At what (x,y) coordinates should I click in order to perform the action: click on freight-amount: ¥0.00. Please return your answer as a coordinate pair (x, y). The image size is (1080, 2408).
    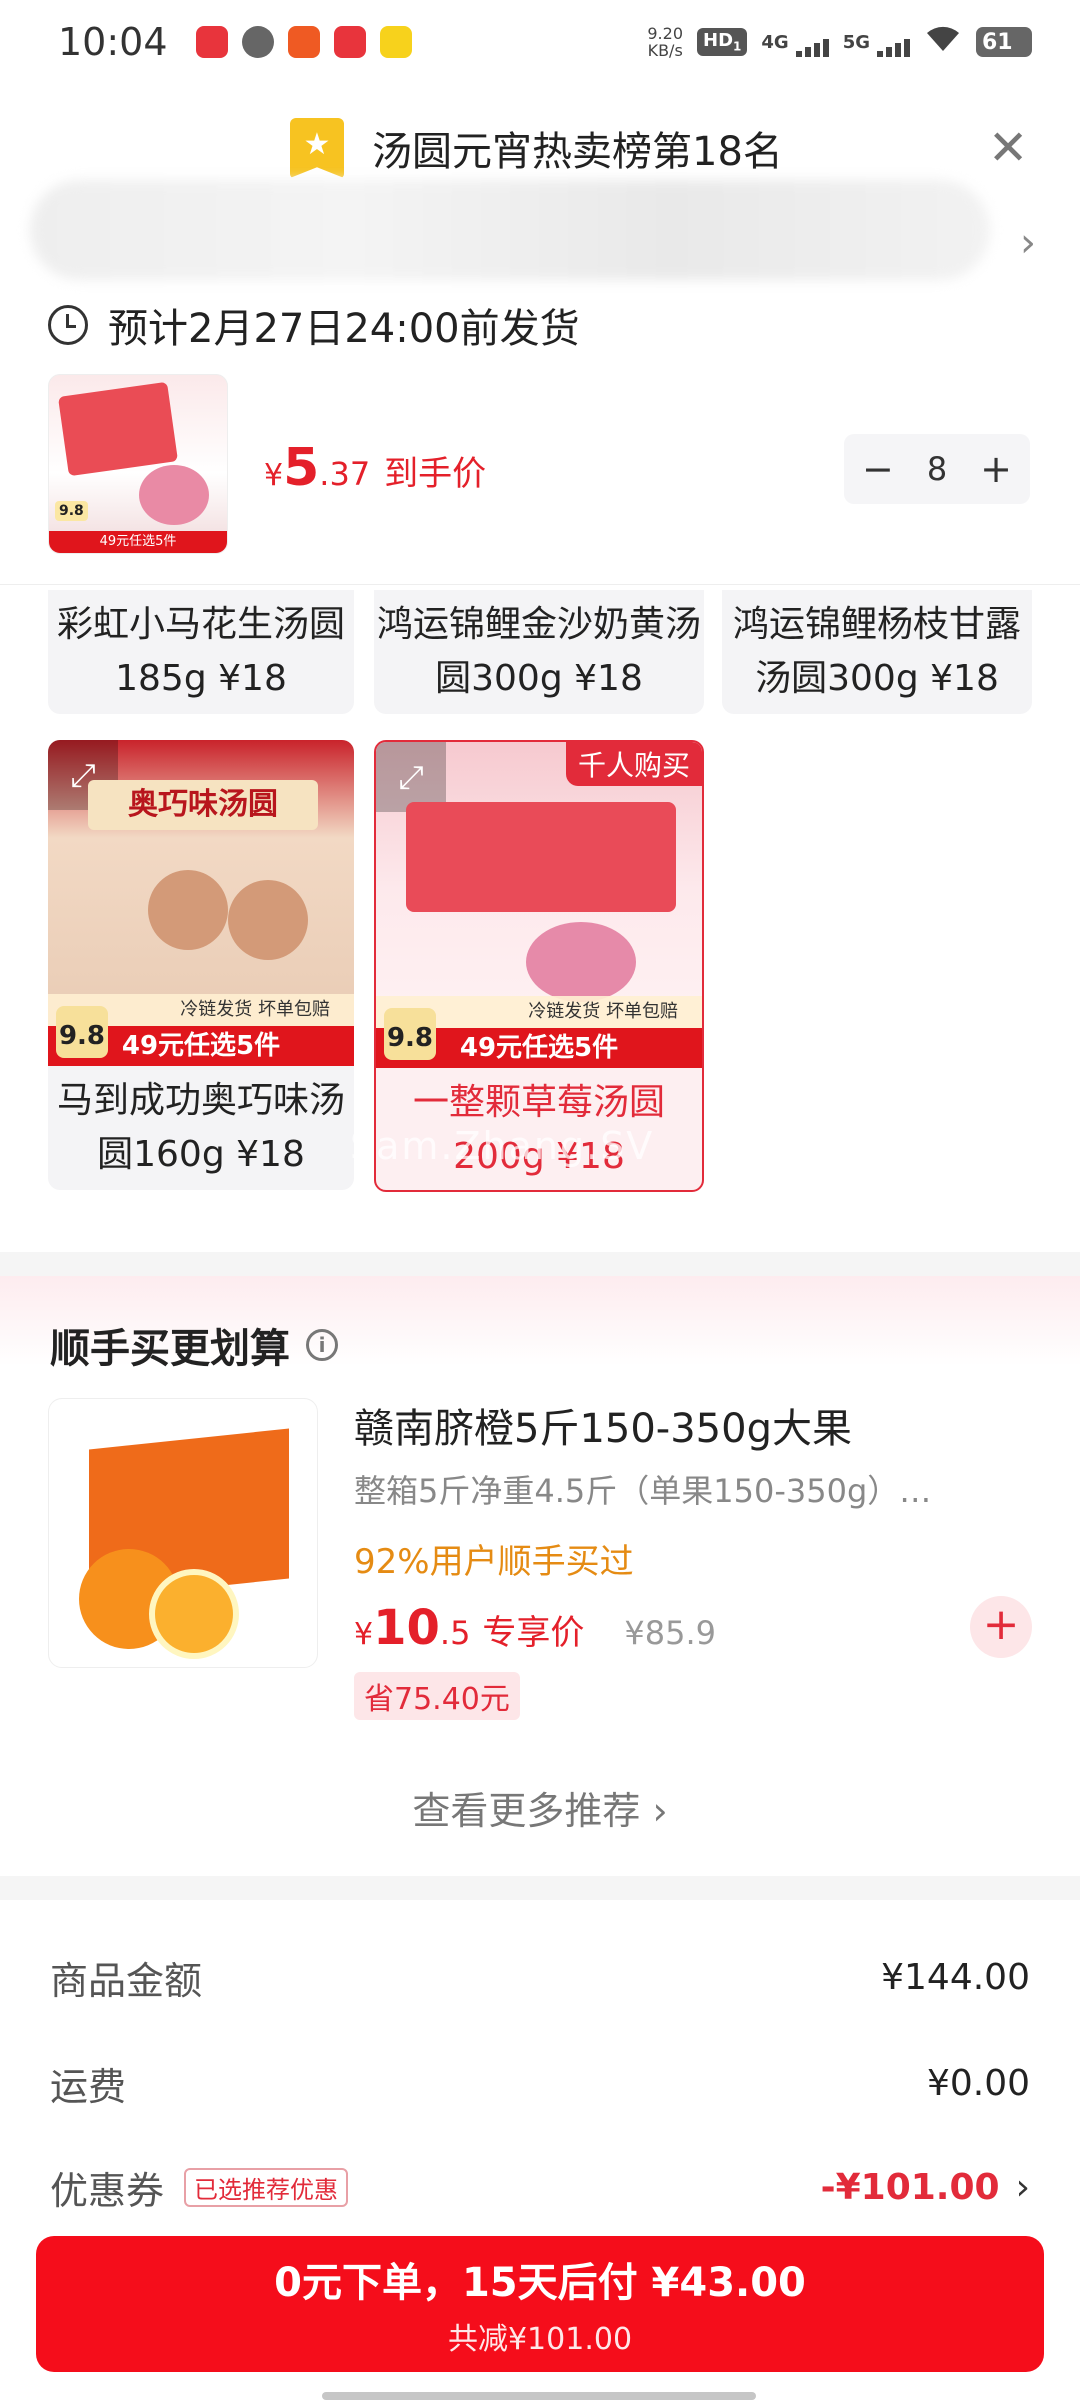
    Looking at the image, I should click on (978, 2083).